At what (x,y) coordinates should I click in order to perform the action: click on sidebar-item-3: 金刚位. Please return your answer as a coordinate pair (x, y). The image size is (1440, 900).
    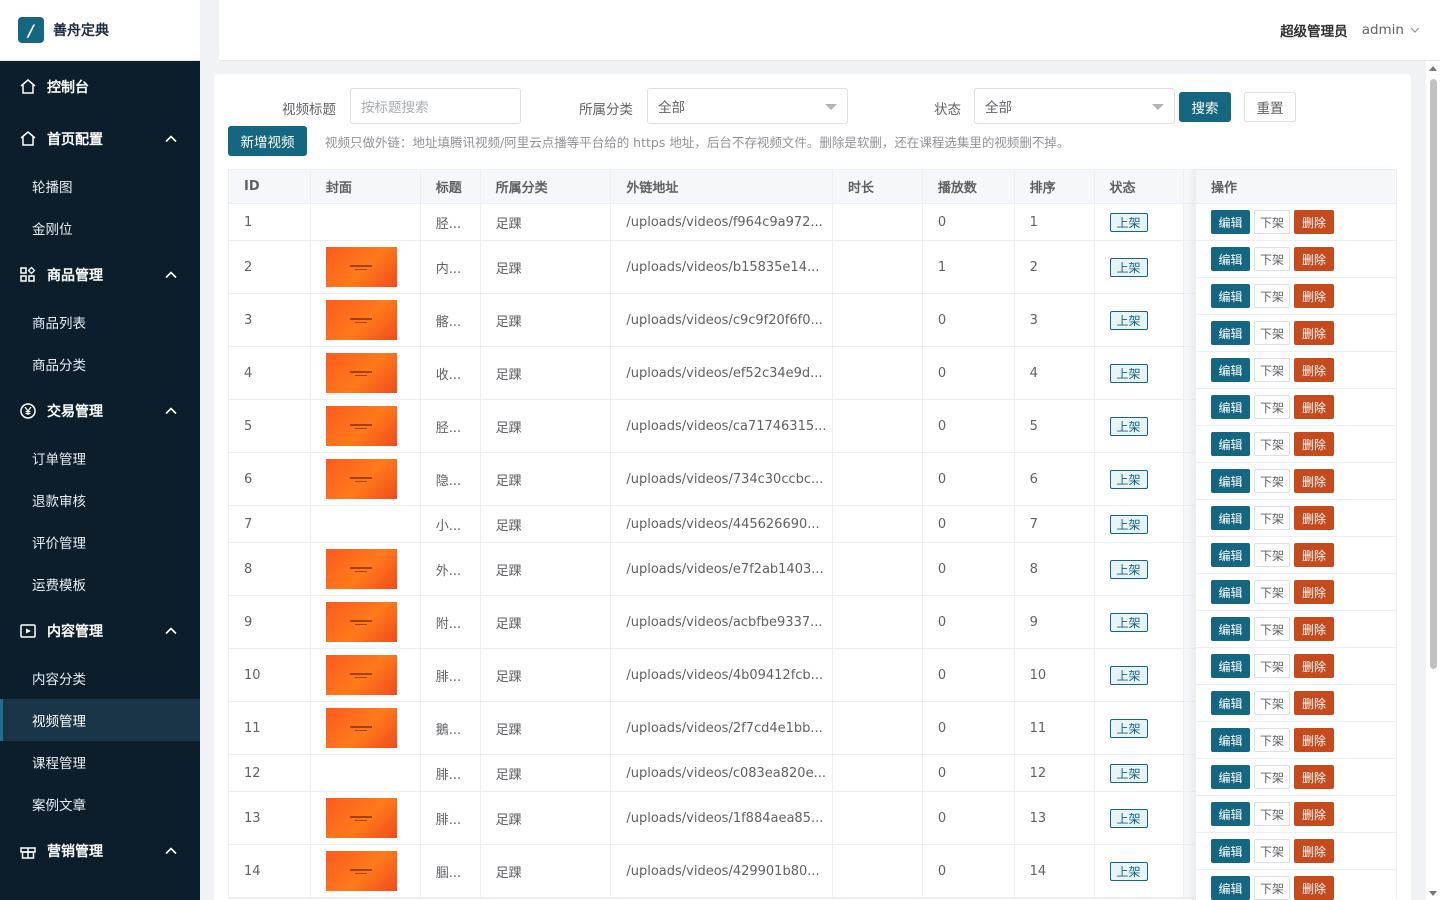
    Looking at the image, I should click on (100, 228).